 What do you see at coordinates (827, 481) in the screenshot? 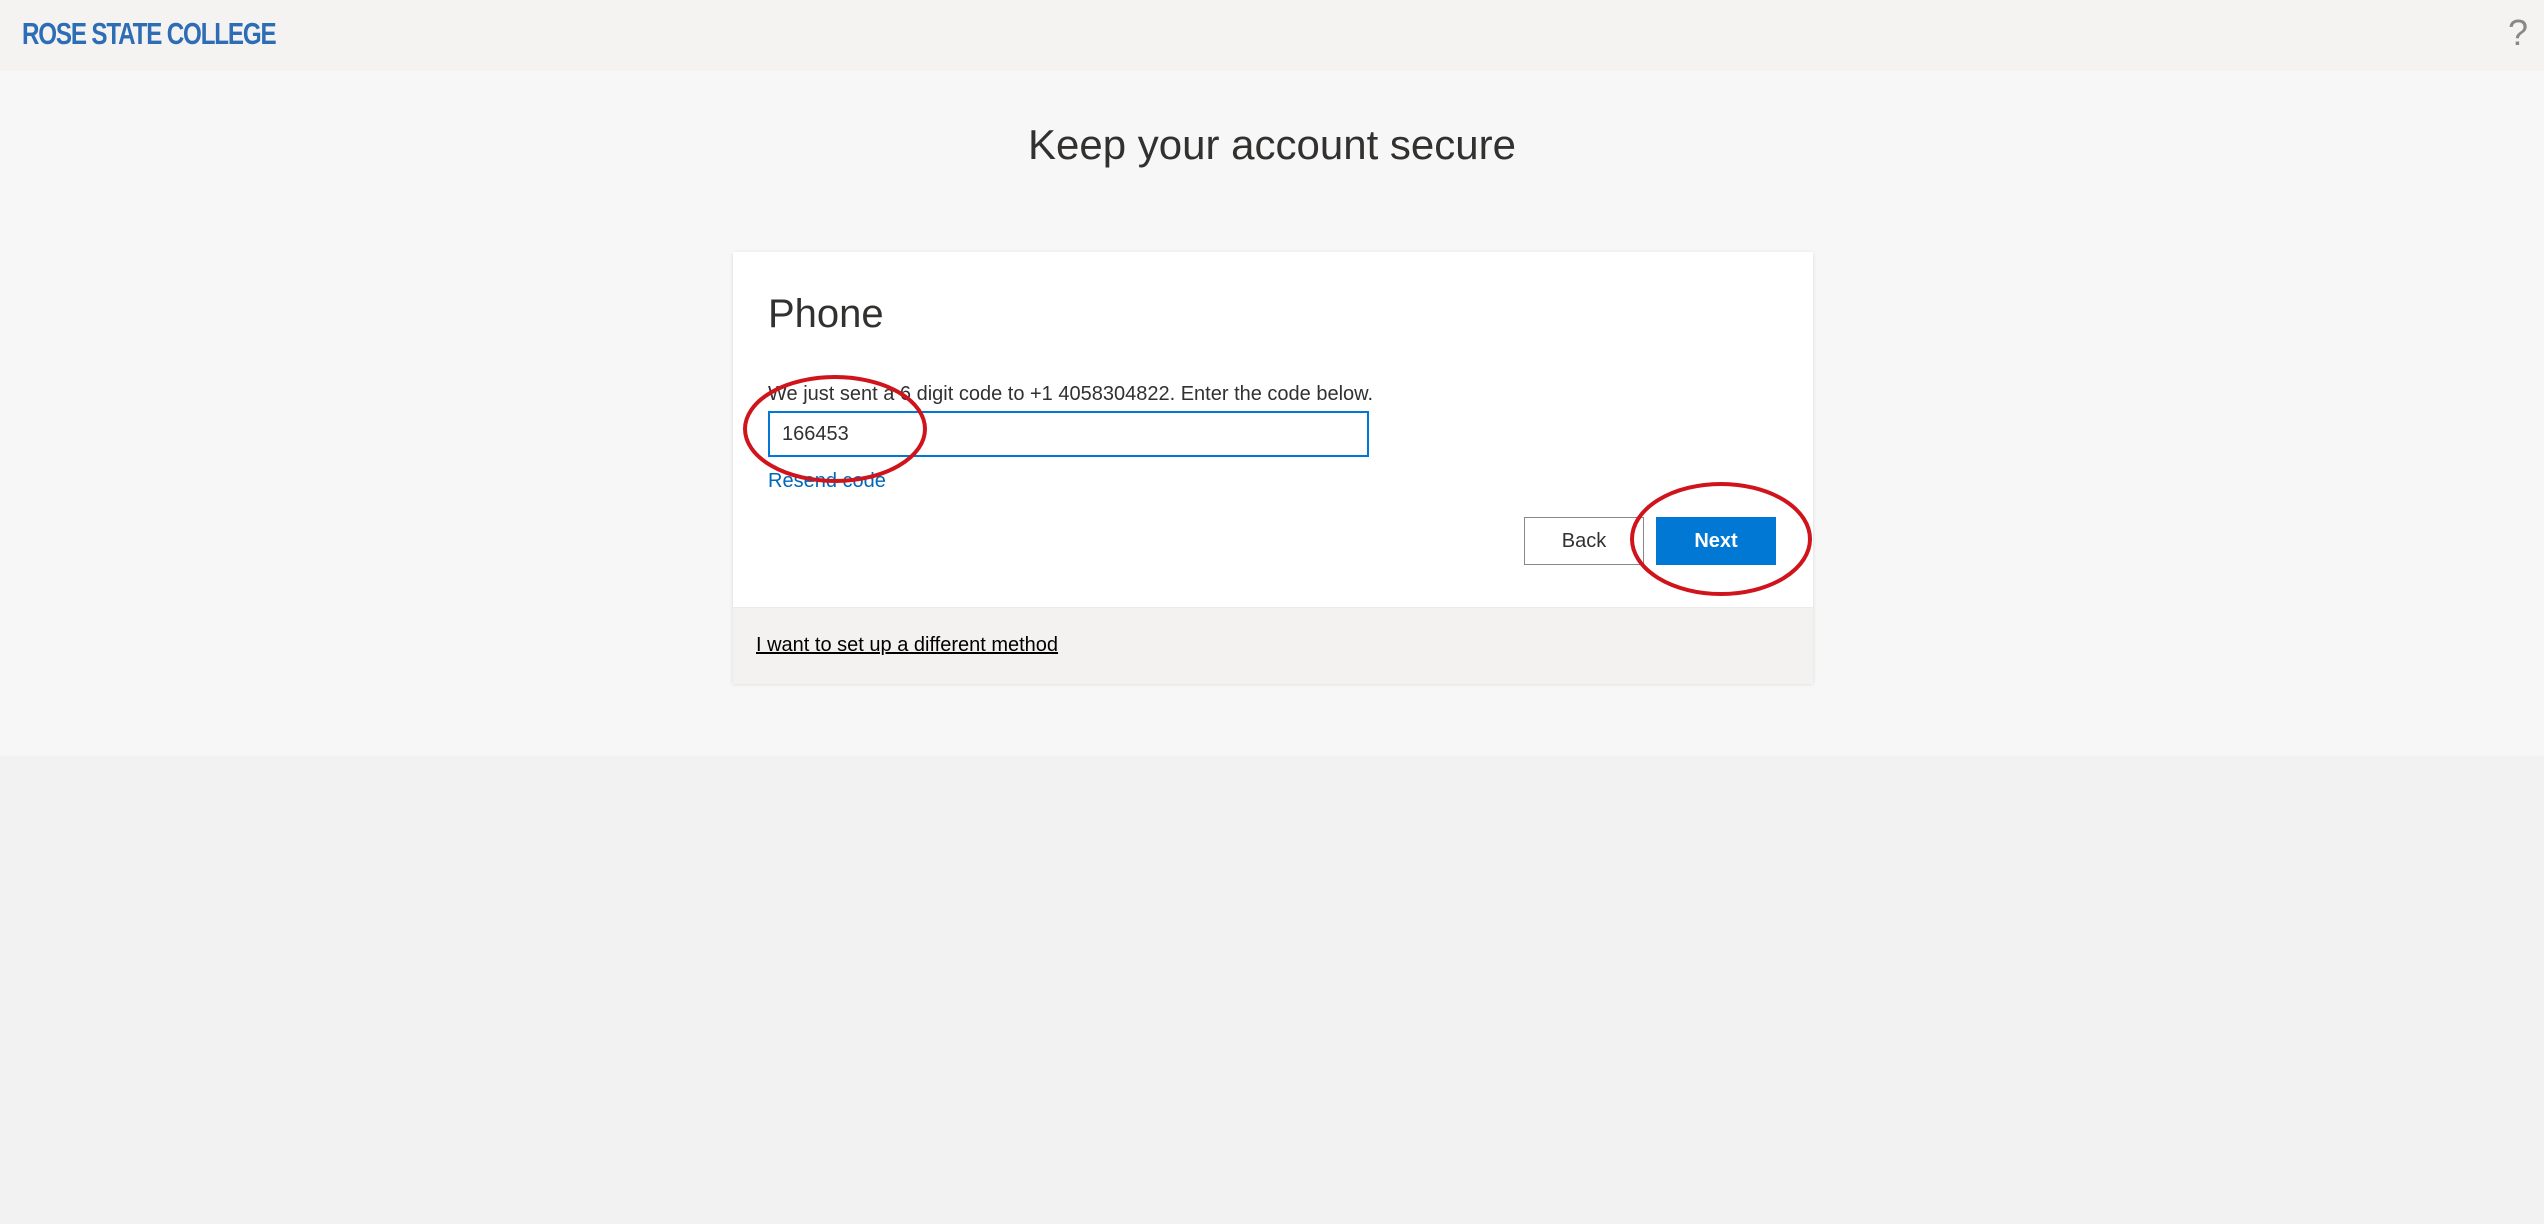
I see `resend-code-link: Resend code` at bounding box center [827, 481].